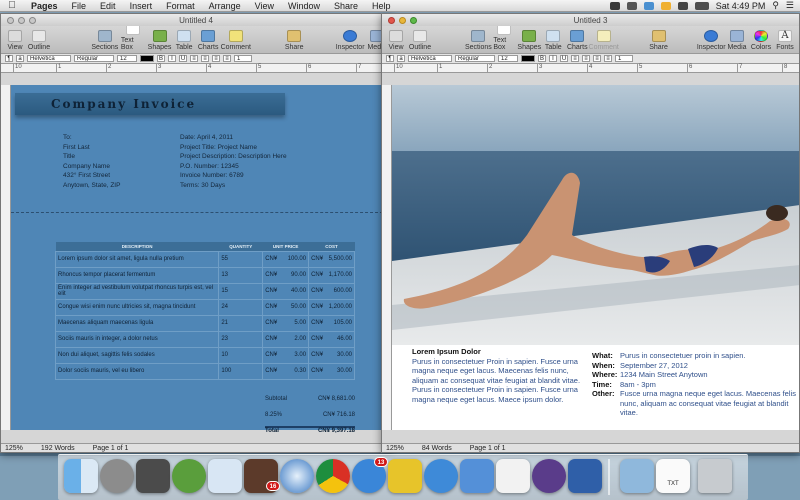 Image resolution: width=800 pixels, height=500 pixels. Describe the element at coordinates (189, 476) in the screenshot. I see `adium-icon` at that location.